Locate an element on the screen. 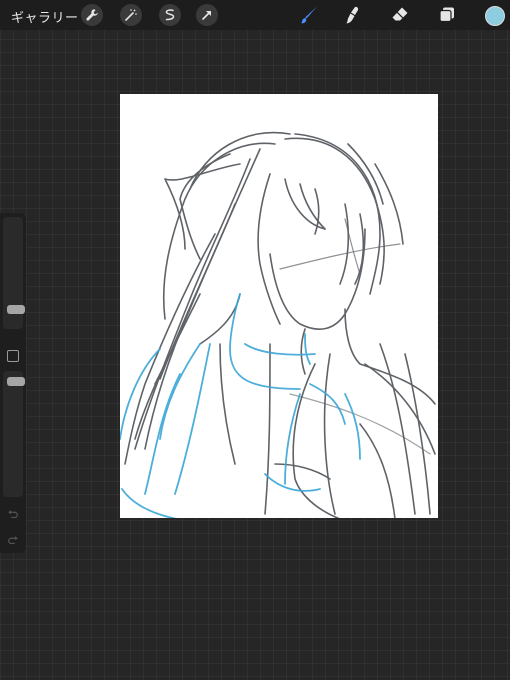 The image size is (510, 680). undo-button is located at coordinates (13, 514).